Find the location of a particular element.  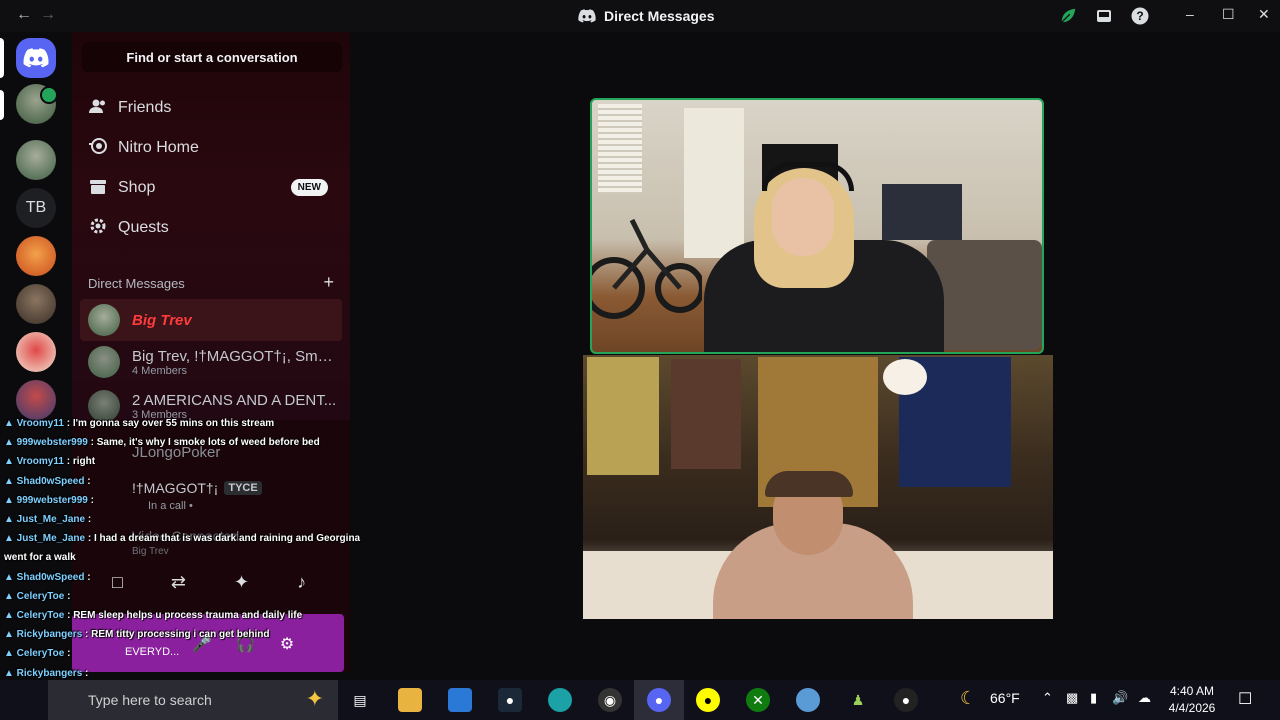

chat-username: ▲ Shad0wSpeed is located at coordinates (44, 481).